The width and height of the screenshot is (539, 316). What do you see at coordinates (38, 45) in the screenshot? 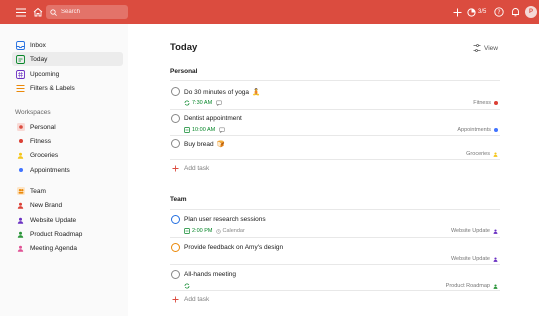
I see `sidebar-item-label: Inbox` at bounding box center [38, 45].